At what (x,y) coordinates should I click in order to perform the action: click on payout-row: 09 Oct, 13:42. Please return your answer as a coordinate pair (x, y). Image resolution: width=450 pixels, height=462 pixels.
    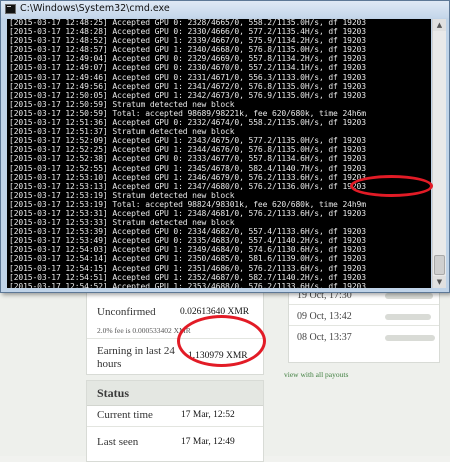
    Looking at the image, I should click on (324, 316).